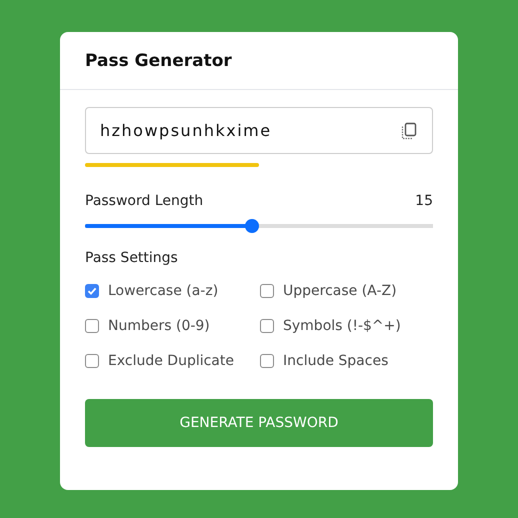 The image size is (518, 518). What do you see at coordinates (158, 60) in the screenshot?
I see `app-title: Pass Generator` at bounding box center [158, 60].